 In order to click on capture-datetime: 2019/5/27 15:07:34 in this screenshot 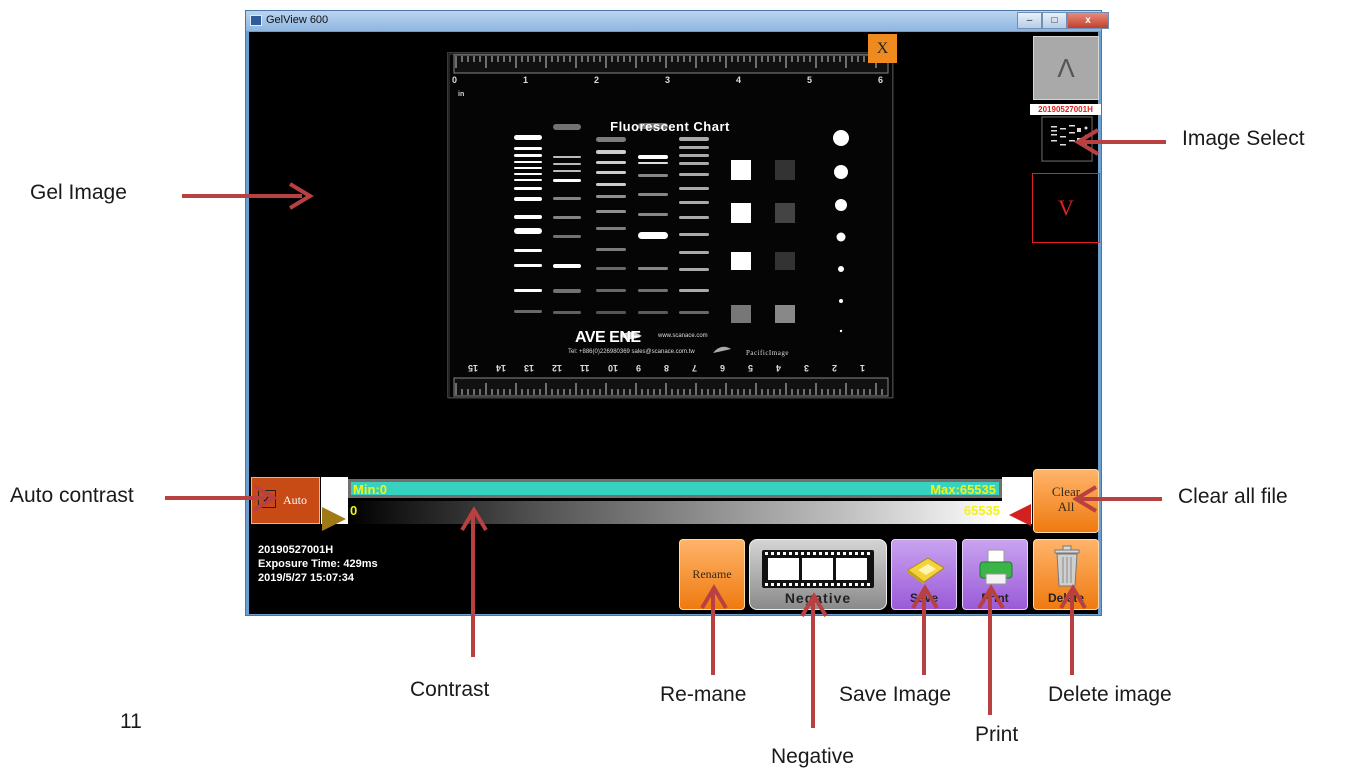, I will do `click(306, 578)`.